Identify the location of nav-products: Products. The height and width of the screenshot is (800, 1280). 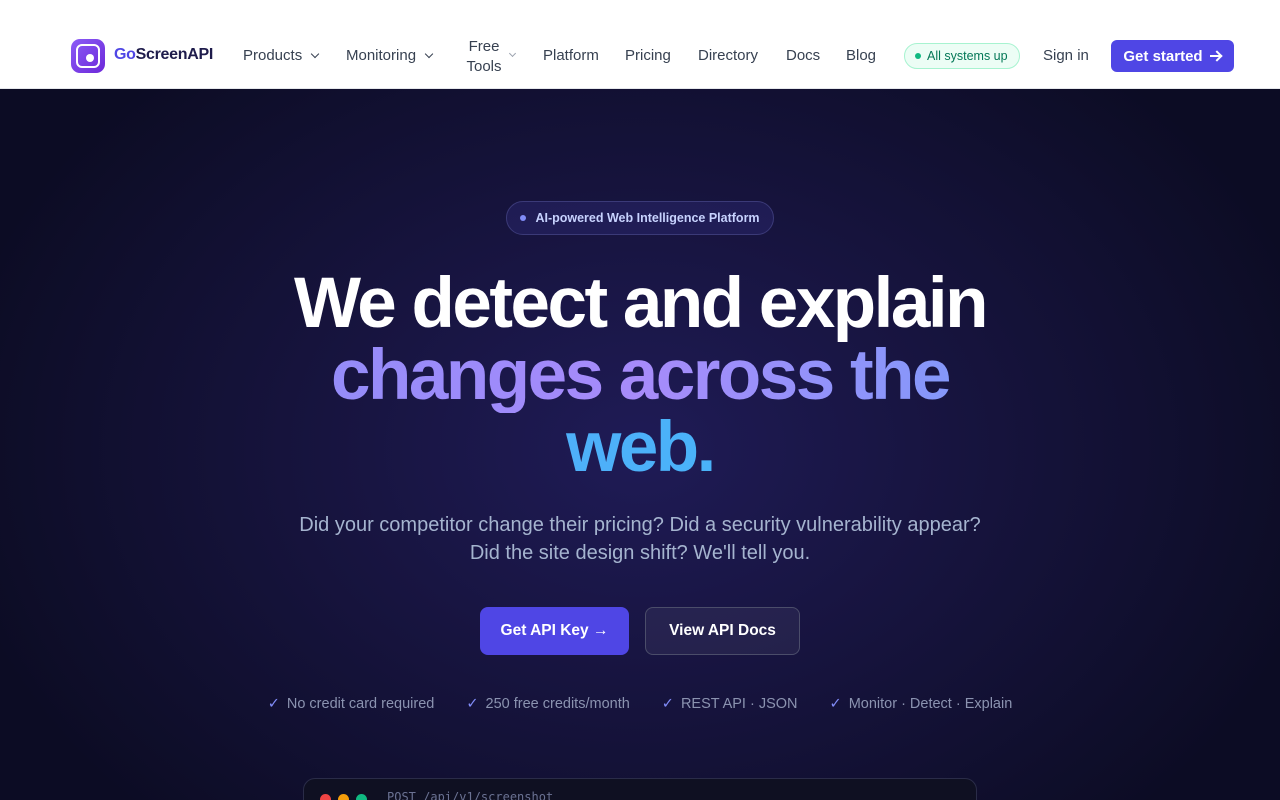
(281, 55).